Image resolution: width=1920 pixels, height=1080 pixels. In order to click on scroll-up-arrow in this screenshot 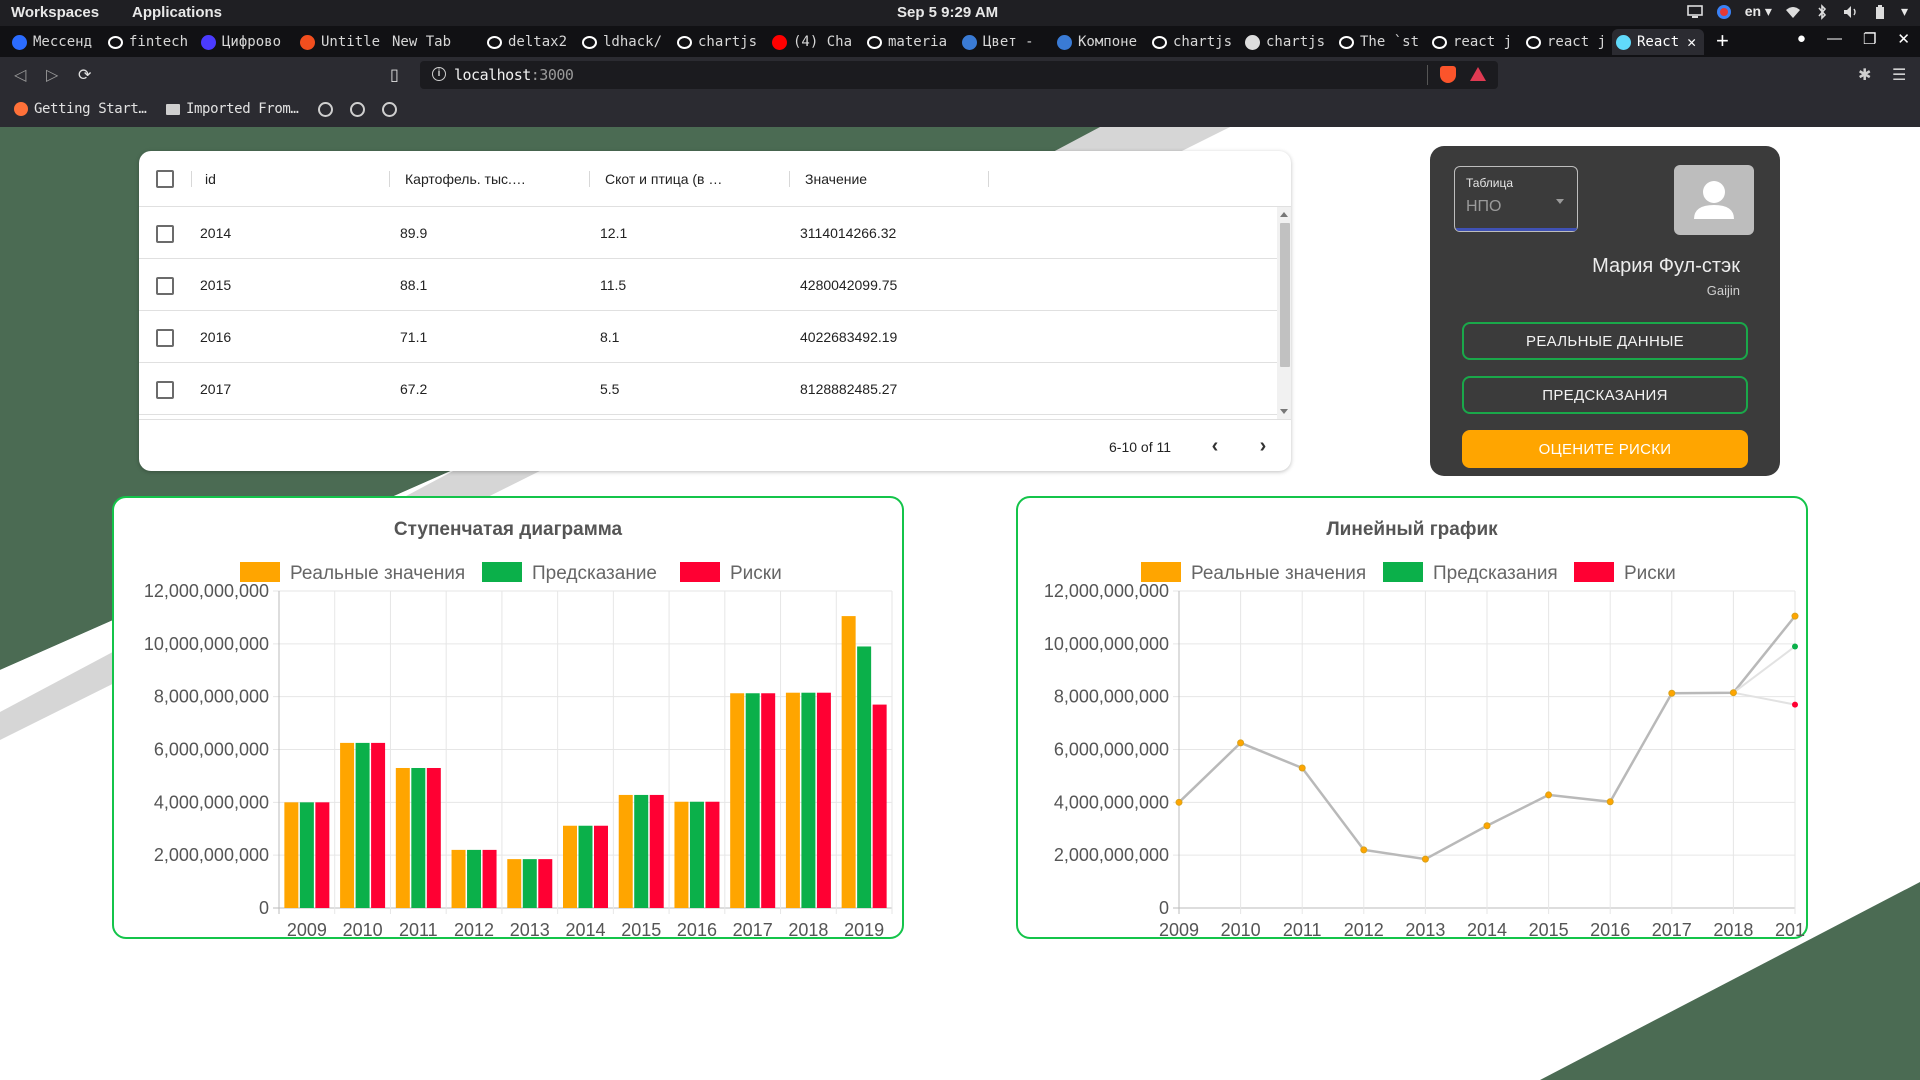, I will do `click(1284, 214)`.